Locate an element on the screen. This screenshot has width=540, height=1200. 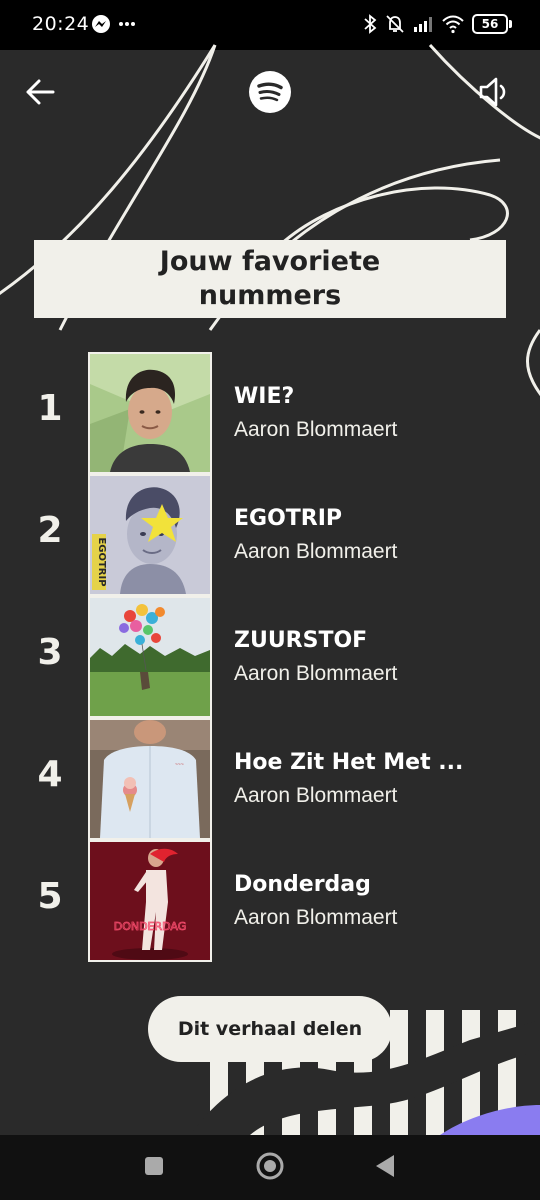
title-card: Jouw favoriete nummers is located at coordinates (270, 279).